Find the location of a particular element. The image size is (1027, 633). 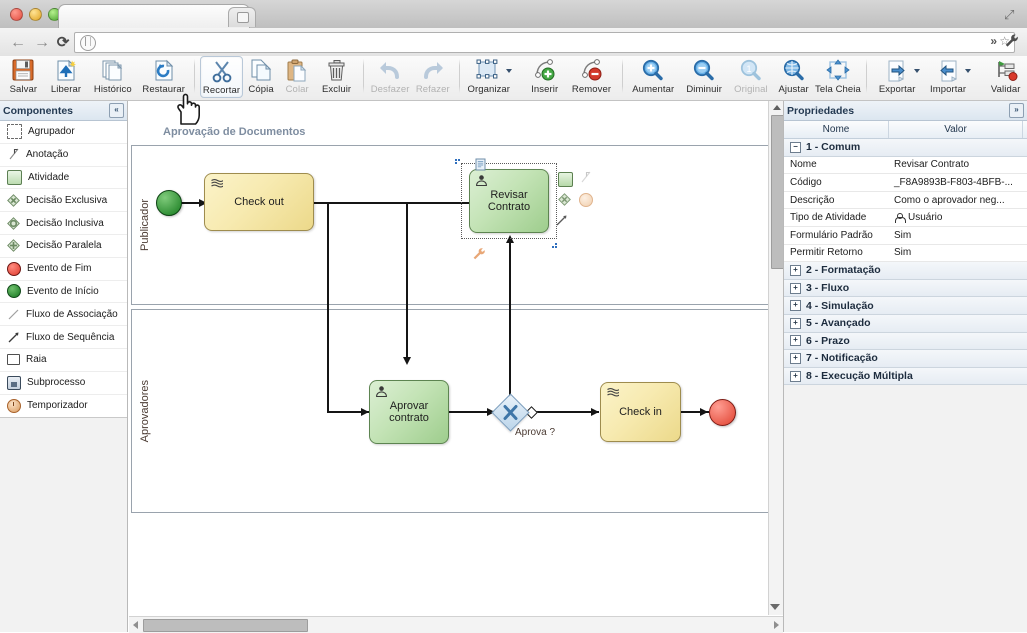

toolbar-button-liberar: Liberar is located at coordinates (66, 78).